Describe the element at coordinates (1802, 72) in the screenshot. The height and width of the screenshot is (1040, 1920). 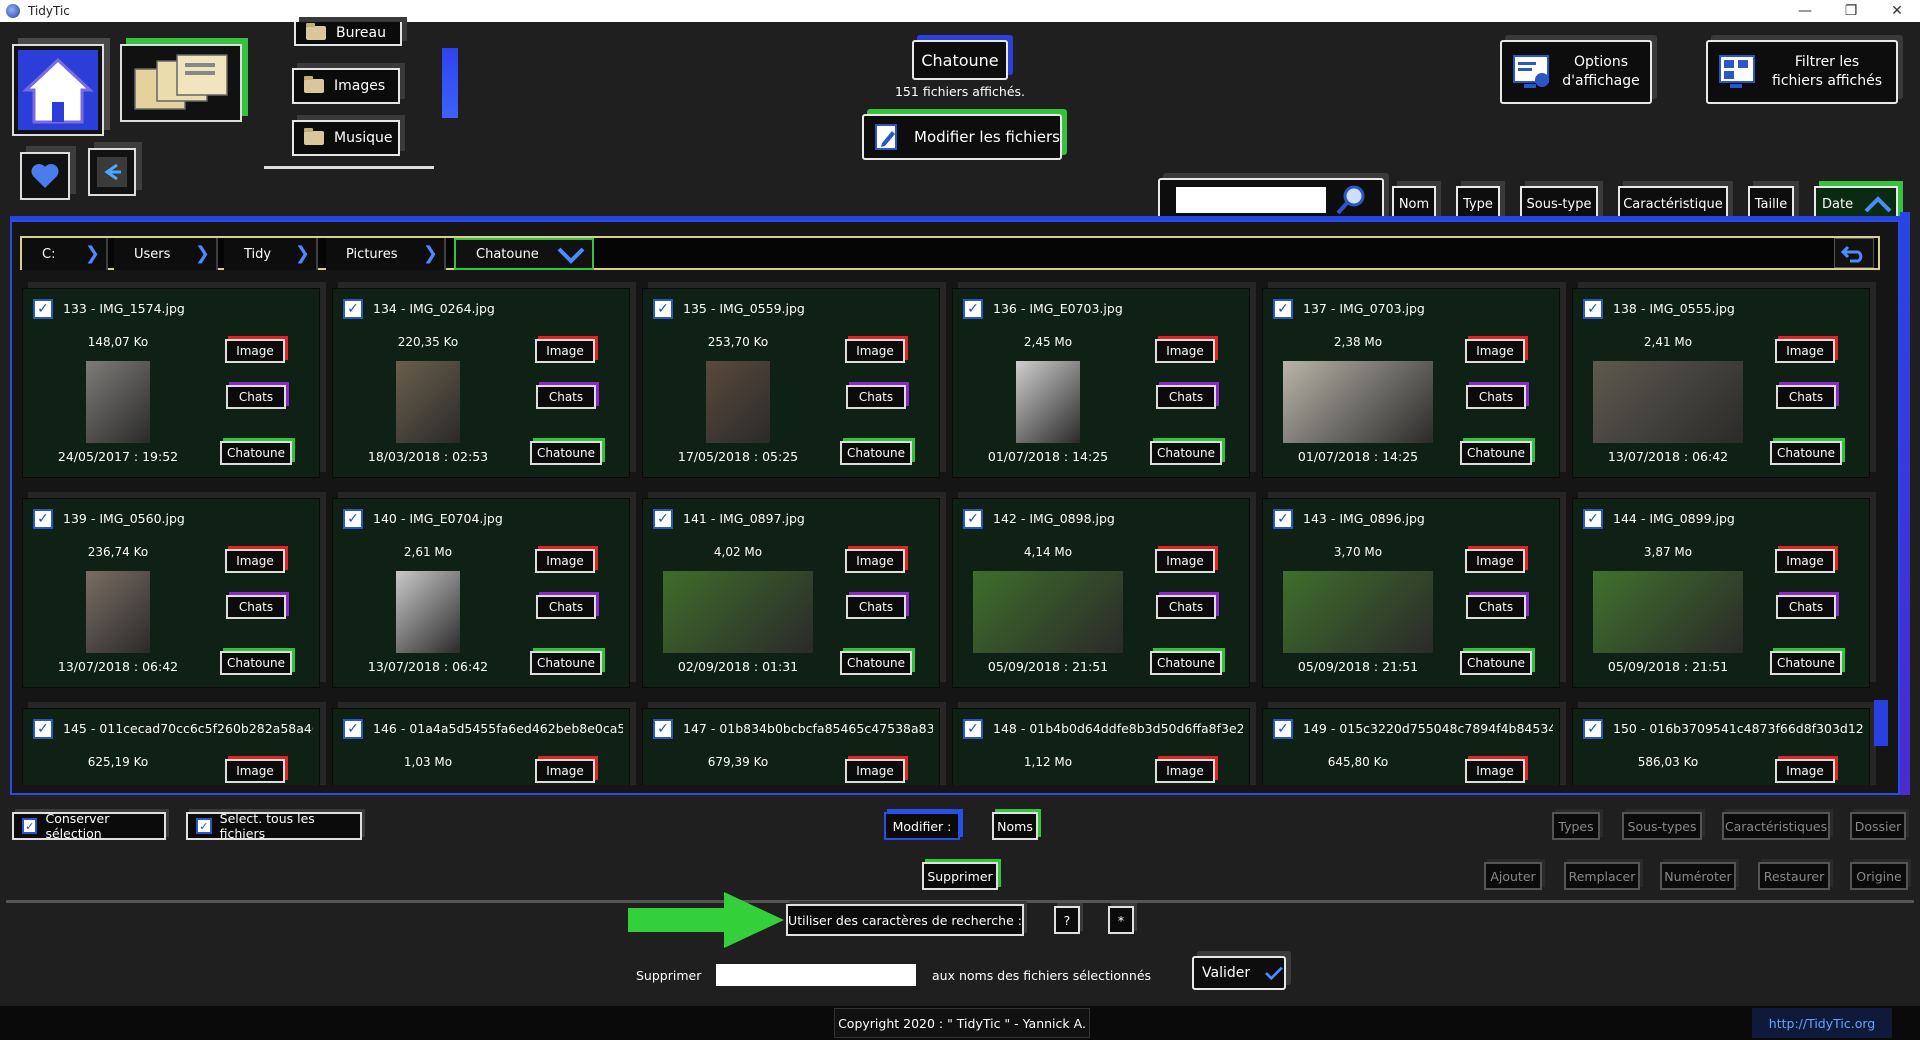
I see `filter-files-button: Filtrer les fichiers affichés` at that location.